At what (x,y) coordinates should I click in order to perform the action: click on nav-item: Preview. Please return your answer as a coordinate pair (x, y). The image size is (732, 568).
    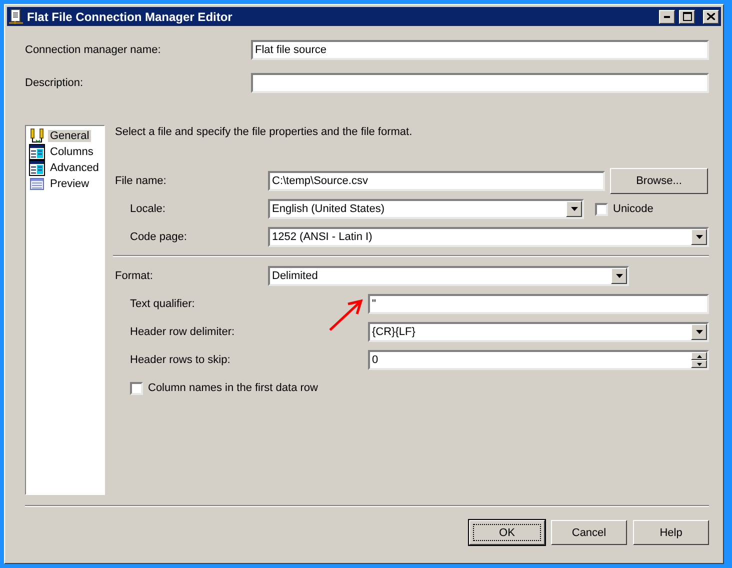
    Looking at the image, I should click on (65, 184).